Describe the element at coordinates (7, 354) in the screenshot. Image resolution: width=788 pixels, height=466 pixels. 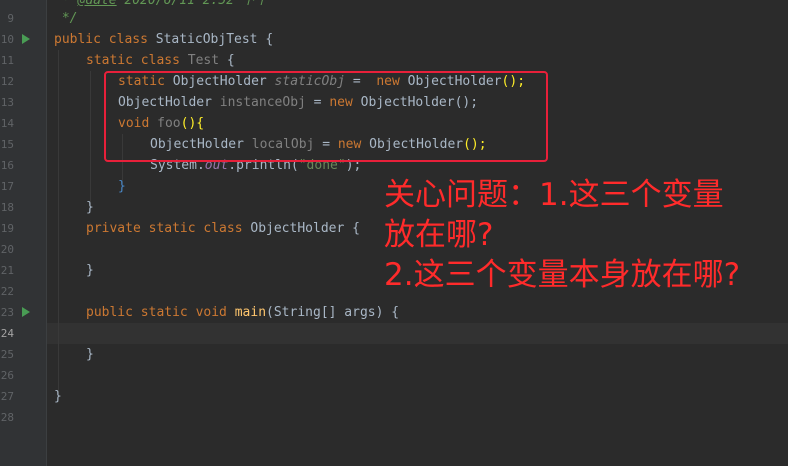
I see `line-number: 25` at that location.